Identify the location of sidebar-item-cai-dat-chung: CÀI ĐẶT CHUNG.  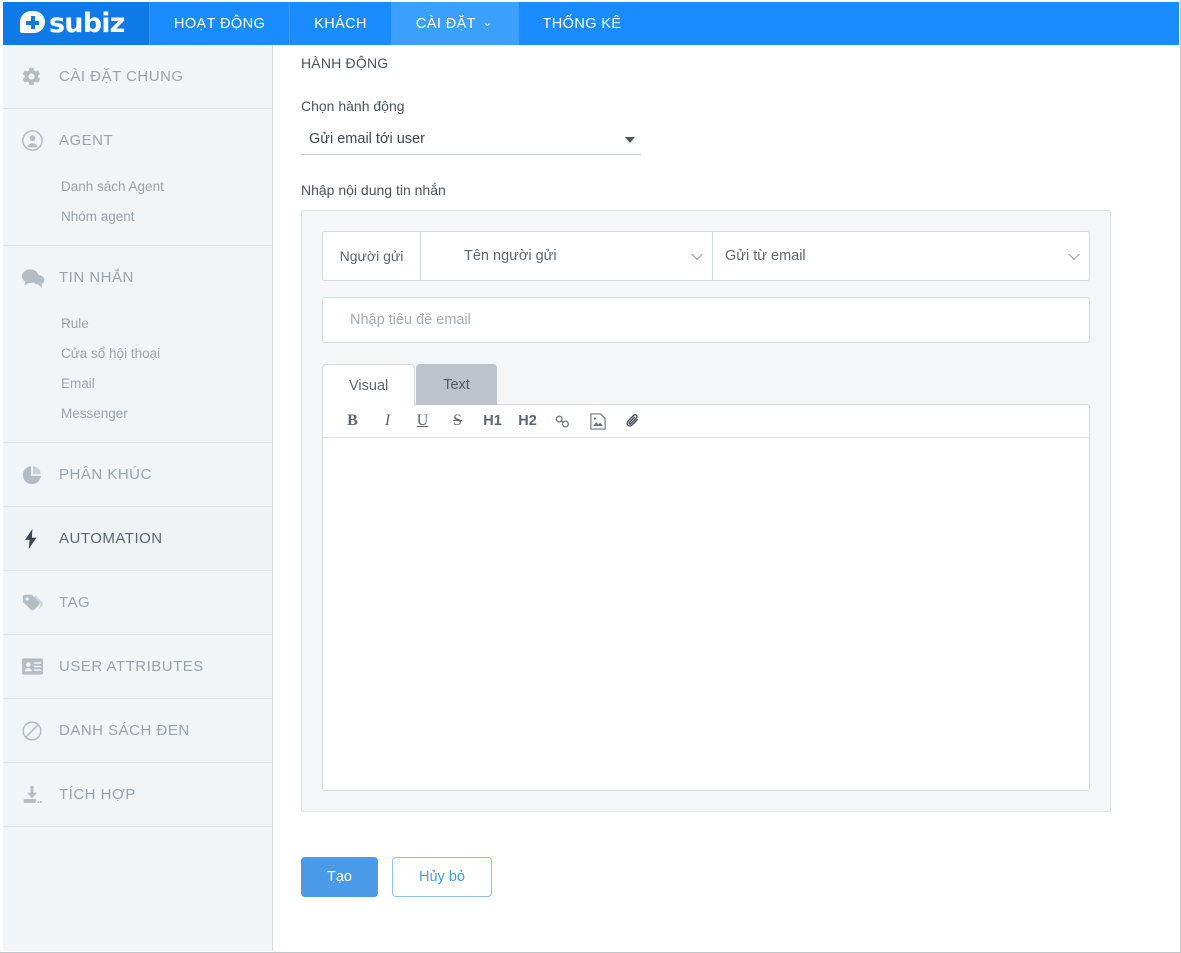
(137, 76).